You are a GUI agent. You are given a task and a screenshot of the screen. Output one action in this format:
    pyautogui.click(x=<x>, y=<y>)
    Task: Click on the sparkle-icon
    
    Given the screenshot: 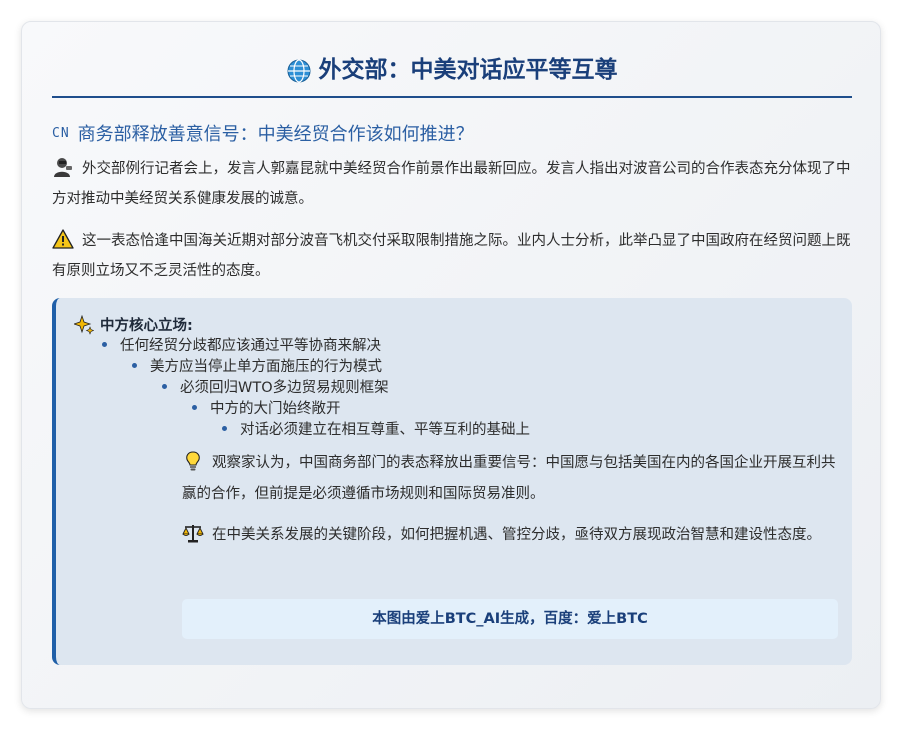 What is the action you would take?
    pyautogui.click(x=83, y=324)
    